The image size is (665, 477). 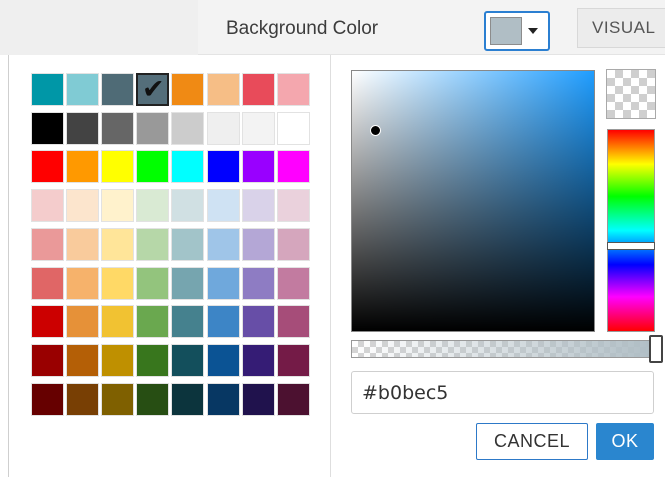 What do you see at coordinates (532, 441) in the screenshot?
I see `cancel-button: CANCEL` at bounding box center [532, 441].